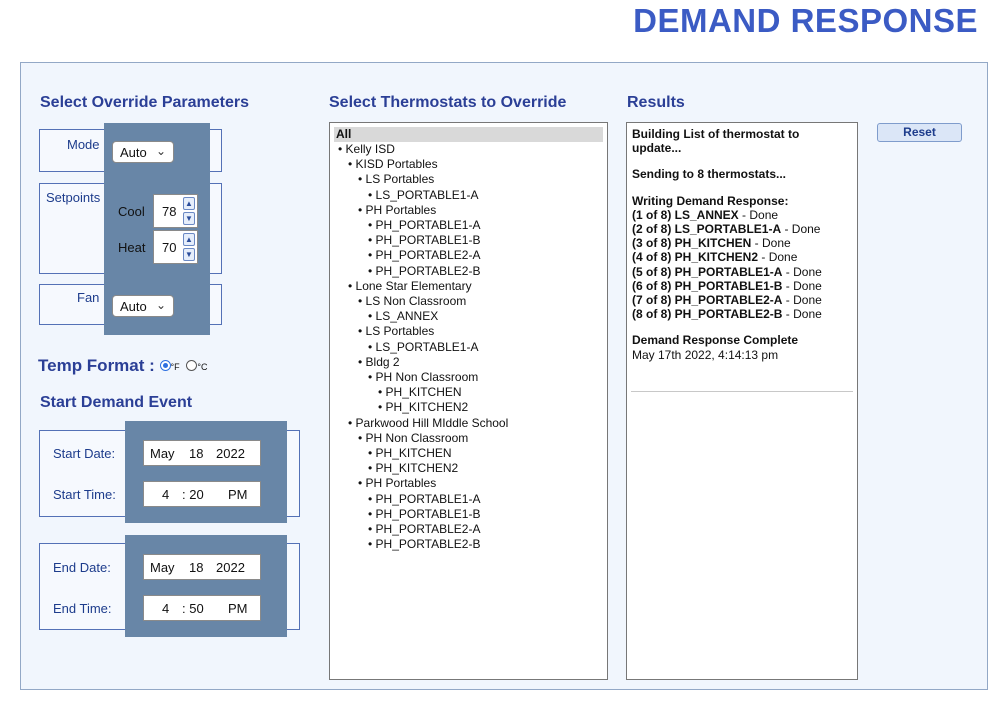  I want to click on result-entry-name: (8 of 8) PH_PORTABLE2-B, so click(707, 314).